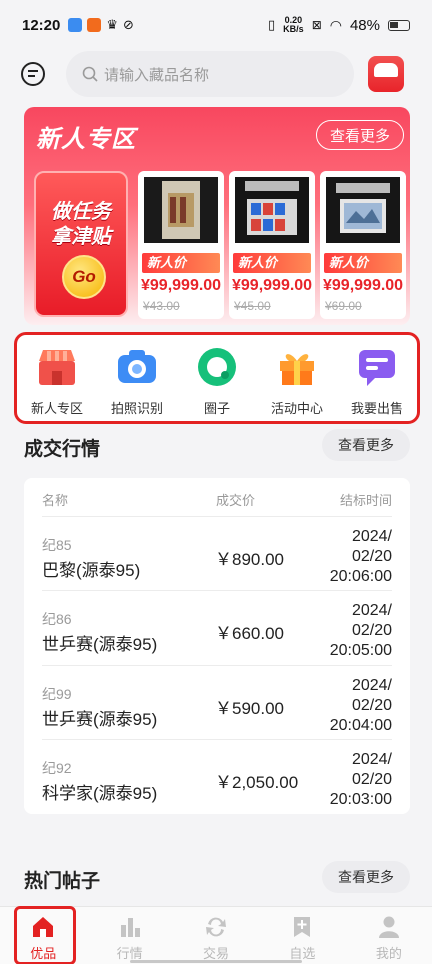 This screenshot has height=964, width=432. Describe the element at coordinates (136, 408) in the screenshot. I see `quick-menu-label: 拍照识别` at that location.